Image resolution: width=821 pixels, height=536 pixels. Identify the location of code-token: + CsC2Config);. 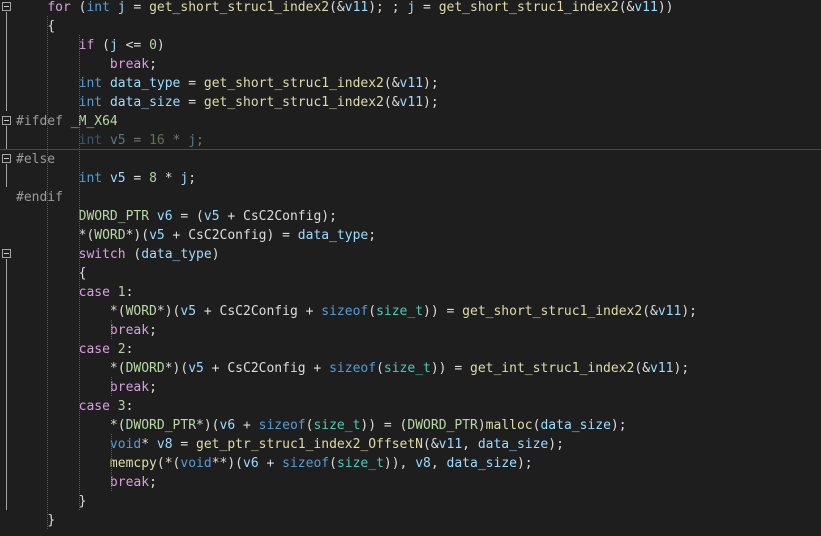
(278, 216).